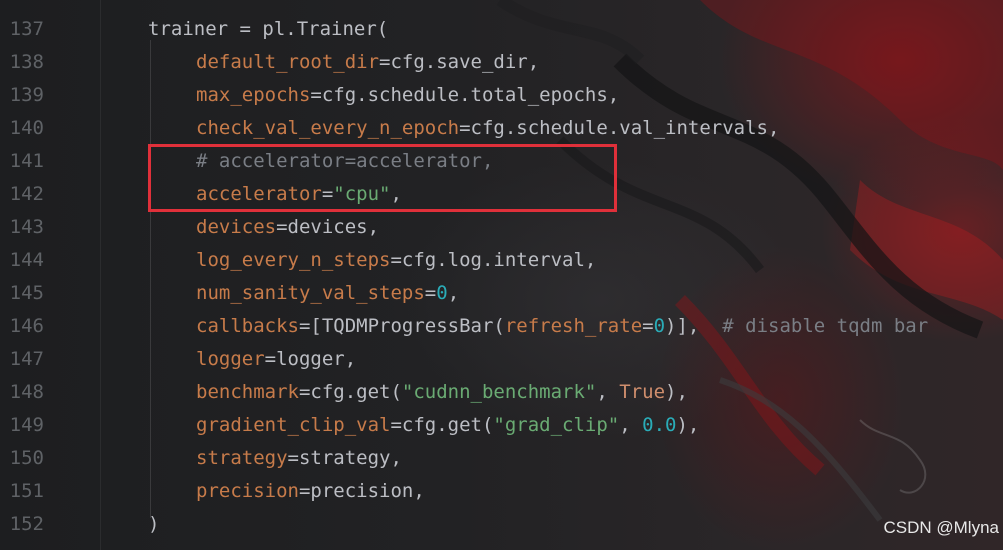 The width and height of the screenshot is (1003, 550). I want to click on code-text: precision=precision,, so click(310, 491).